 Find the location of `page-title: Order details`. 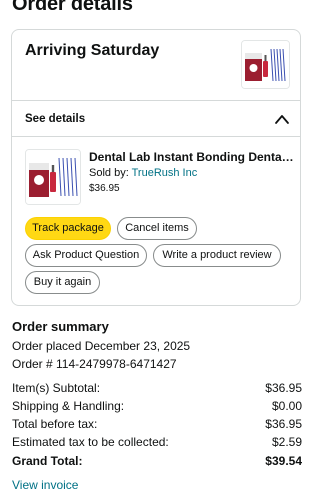

page-title: Order details is located at coordinates (72, 7).